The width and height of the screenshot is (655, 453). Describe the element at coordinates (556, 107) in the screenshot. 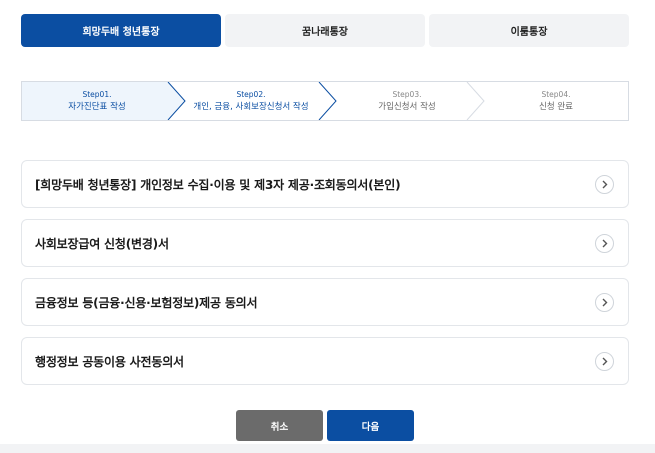

I see `step-4-name: 신청 완료` at that location.